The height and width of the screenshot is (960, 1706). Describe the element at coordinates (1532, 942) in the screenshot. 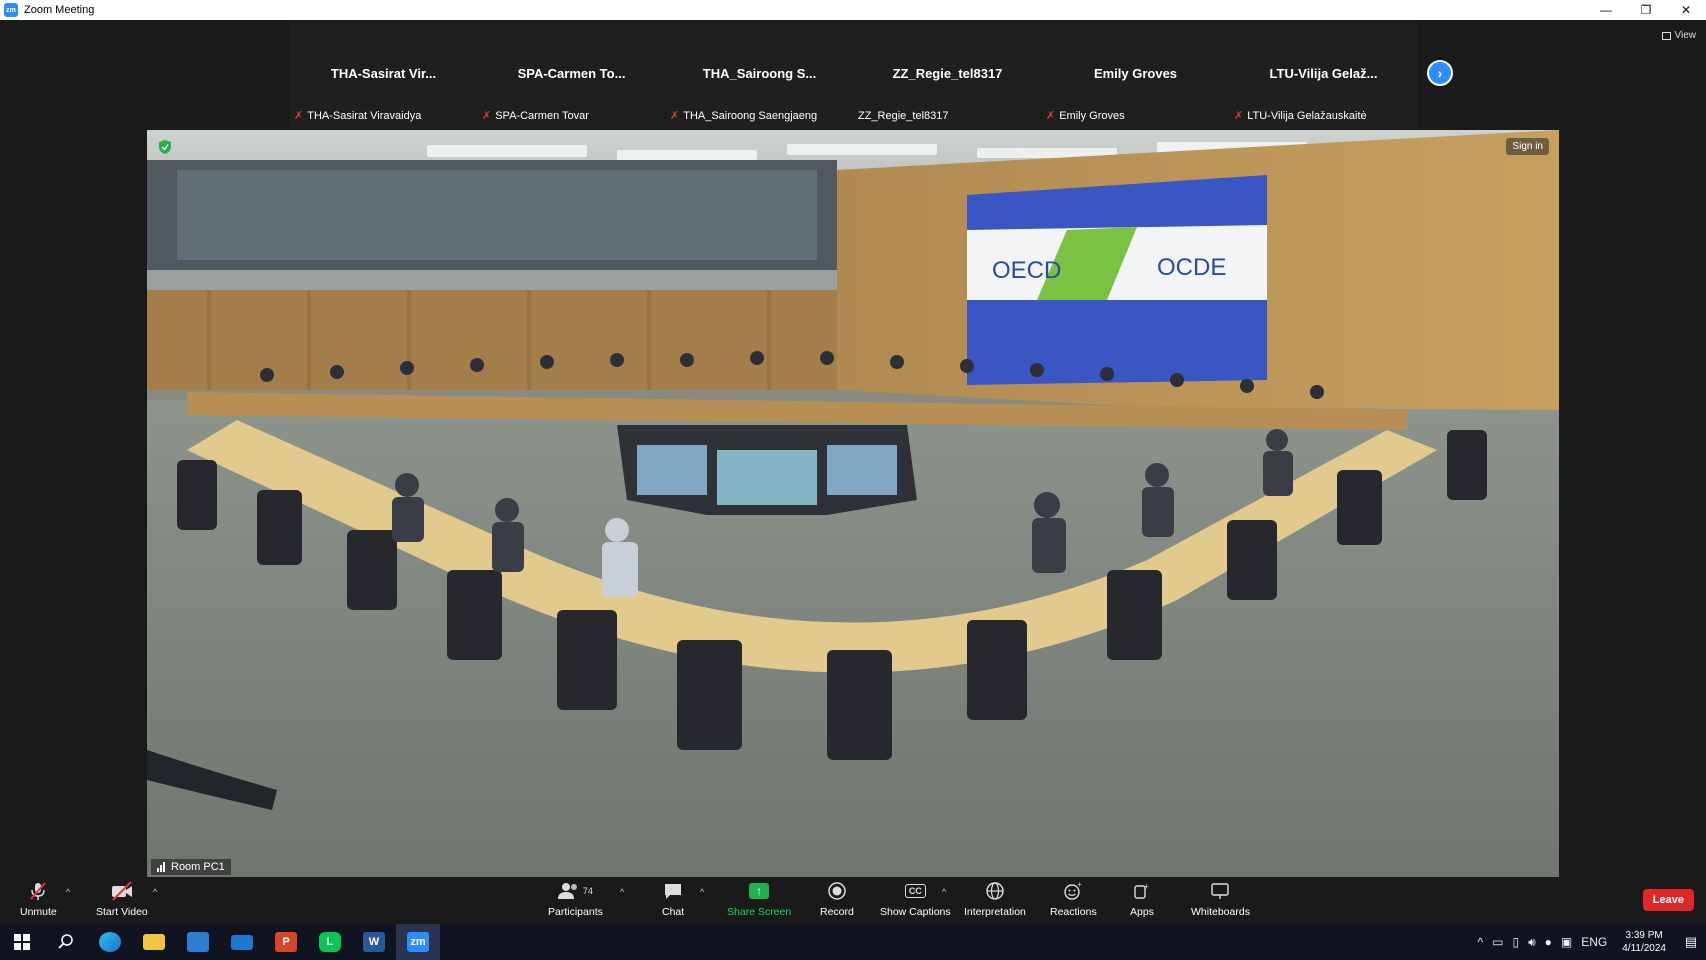

I see `volume-icon: 🔊︎` at that location.